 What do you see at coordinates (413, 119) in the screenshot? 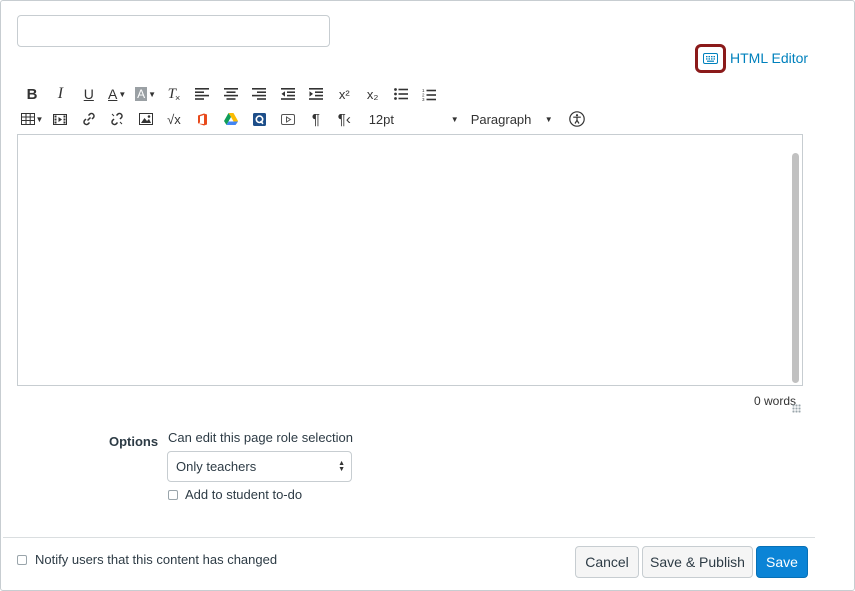
I see `font-size-select: 12pt ▼` at bounding box center [413, 119].